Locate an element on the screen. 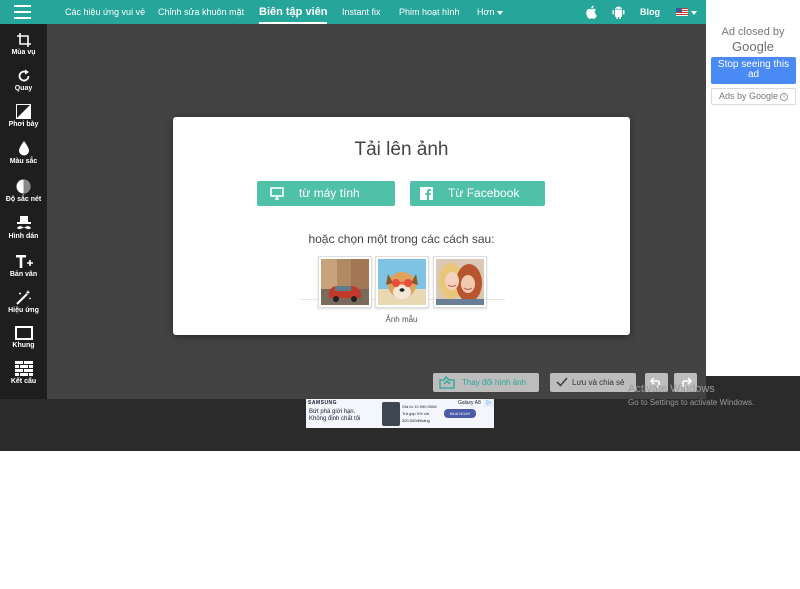  tool-effects: Hiệu ứng is located at coordinates (23, 302).